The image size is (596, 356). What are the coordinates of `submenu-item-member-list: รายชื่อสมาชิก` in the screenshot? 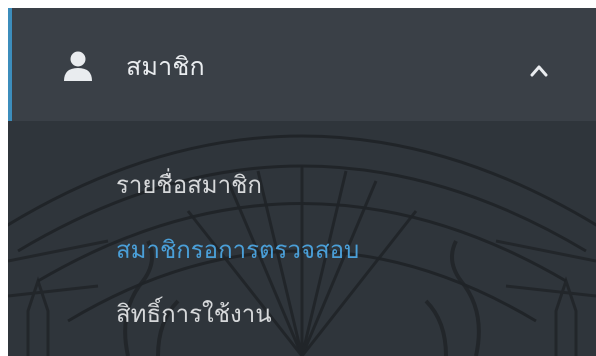 It's located at (189, 185).